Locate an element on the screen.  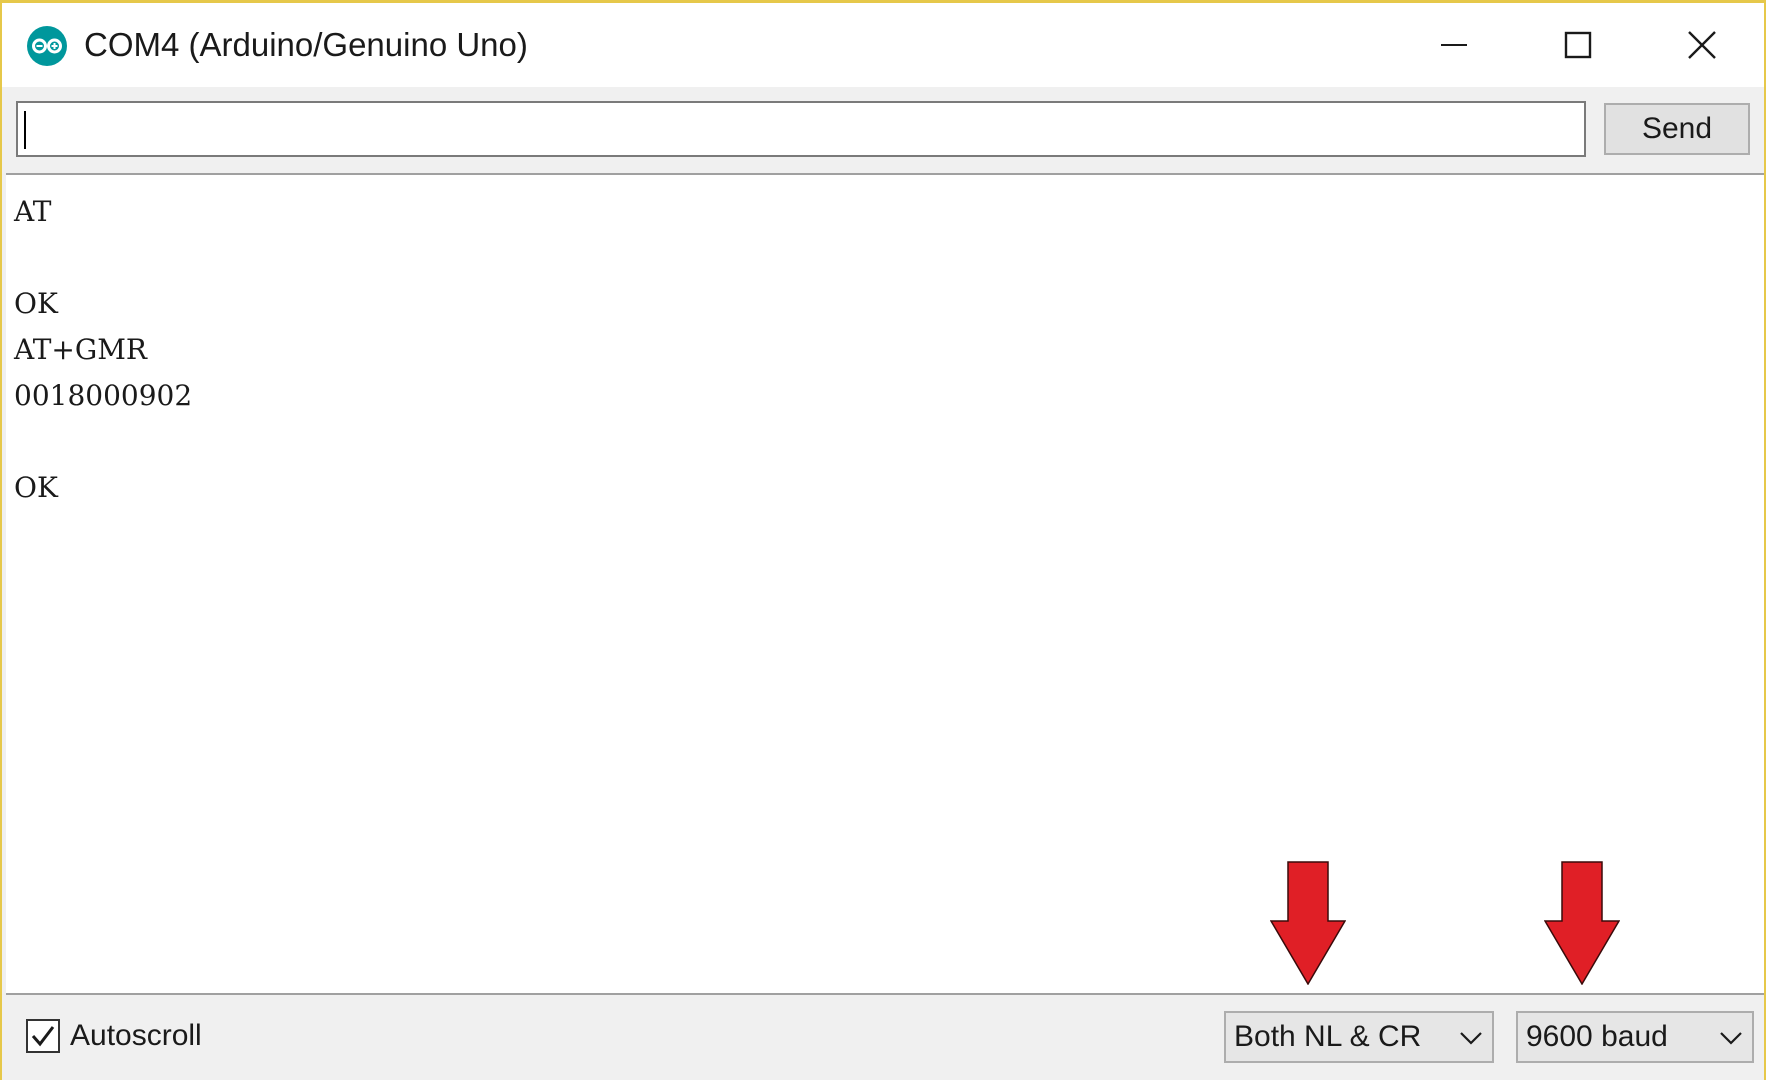
output-line: AT is located at coordinates (33, 211).